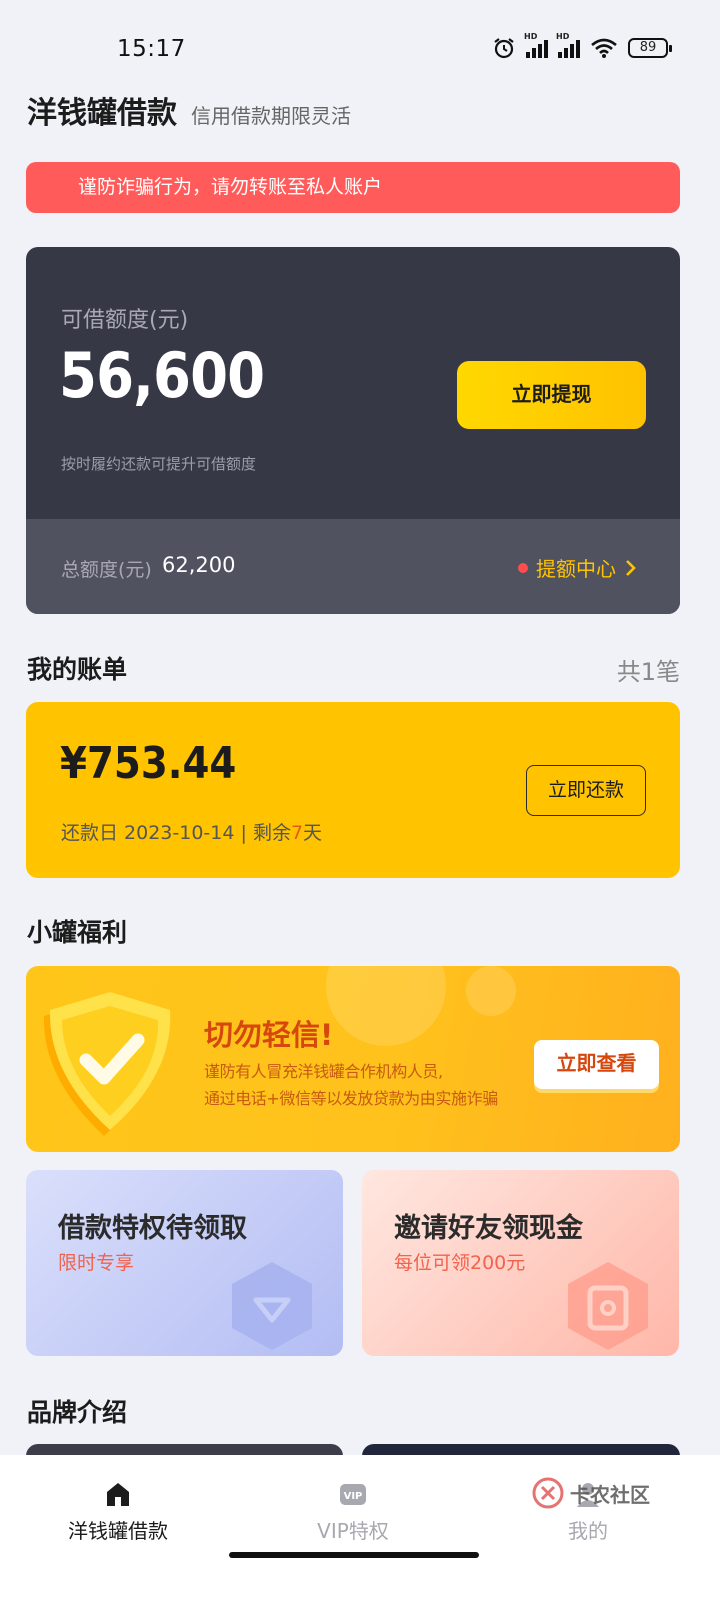 The image size is (720, 1600). What do you see at coordinates (297, 833) in the screenshot?
I see `bill-days-left: 7` at bounding box center [297, 833].